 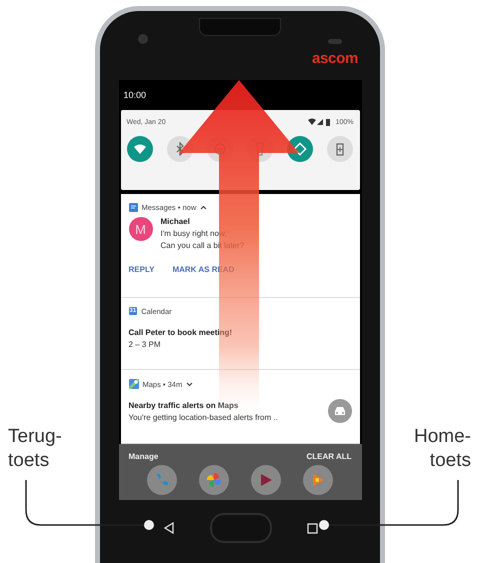 I want to click on brand-logo: ascom, so click(x=335, y=58).